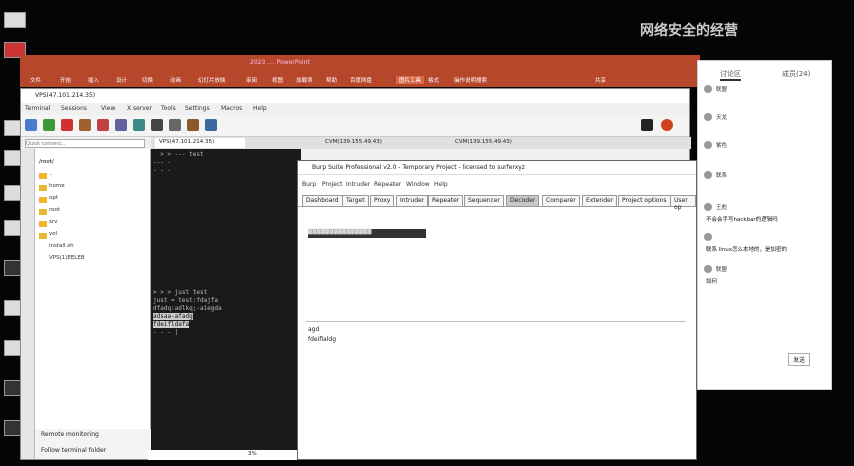 The width and height of the screenshot is (854, 466). I want to click on ppt-menu-item: 操作说明搜索, so click(470, 80).